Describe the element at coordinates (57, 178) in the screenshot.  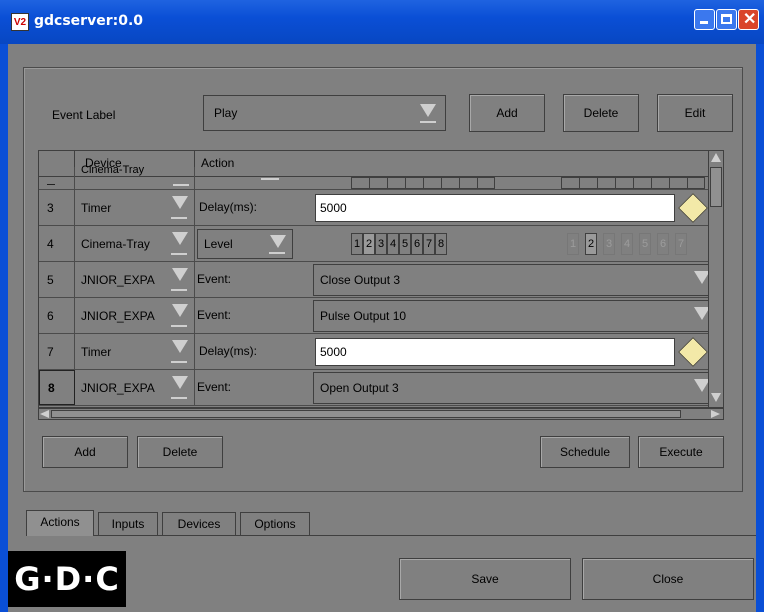
I see `row-number` at that location.